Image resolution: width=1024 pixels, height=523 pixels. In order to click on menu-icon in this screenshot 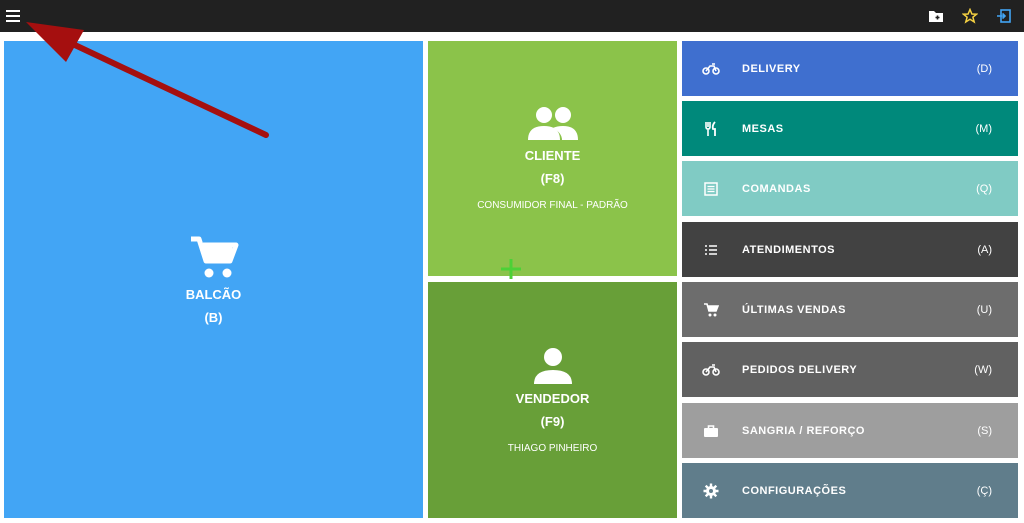, I will do `click(13, 16)`.